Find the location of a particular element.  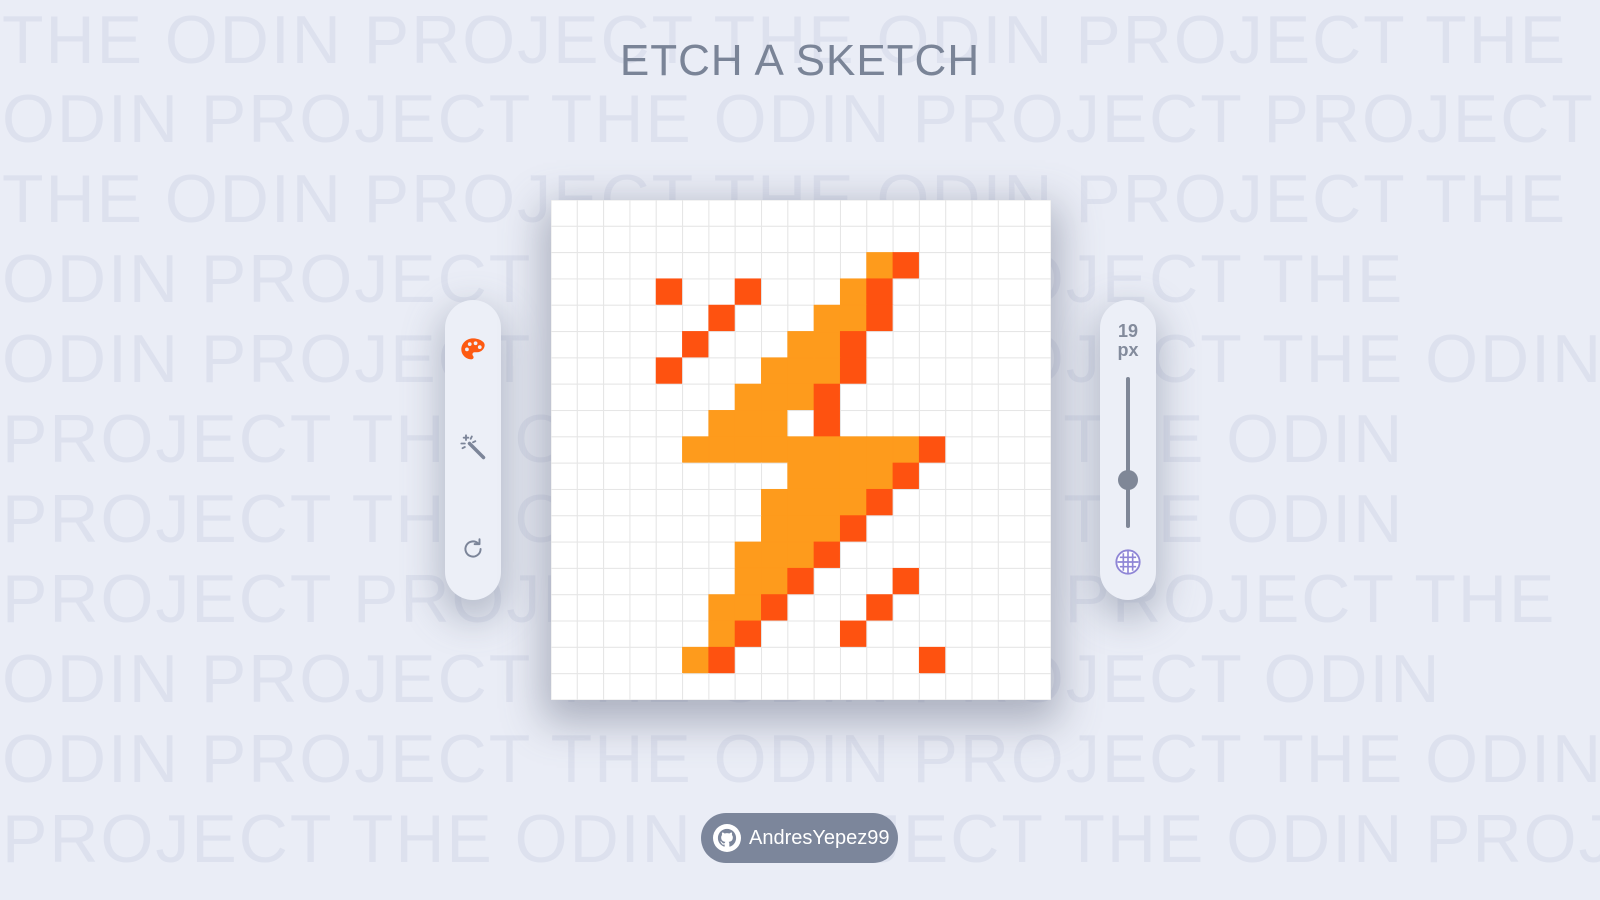

grid-size-slider is located at coordinates (1128, 452).